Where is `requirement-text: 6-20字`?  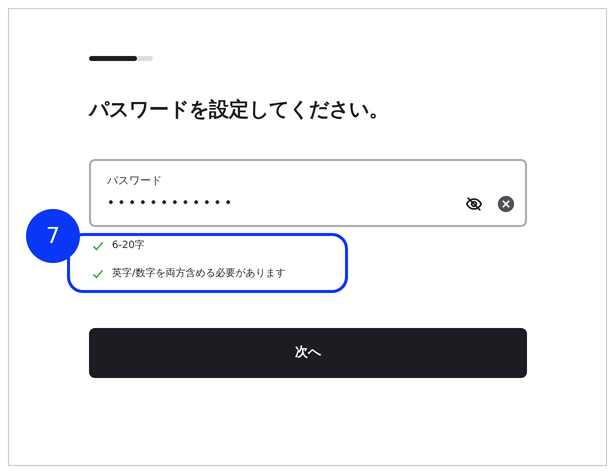 requirement-text: 6-20字 is located at coordinates (128, 246).